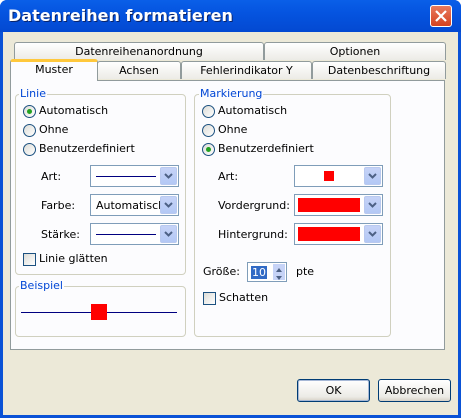  What do you see at coordinates (253, 234) in the screenshot?
I see `hintergrund-label: Hintergrund:` at bounding box center [253, 234].